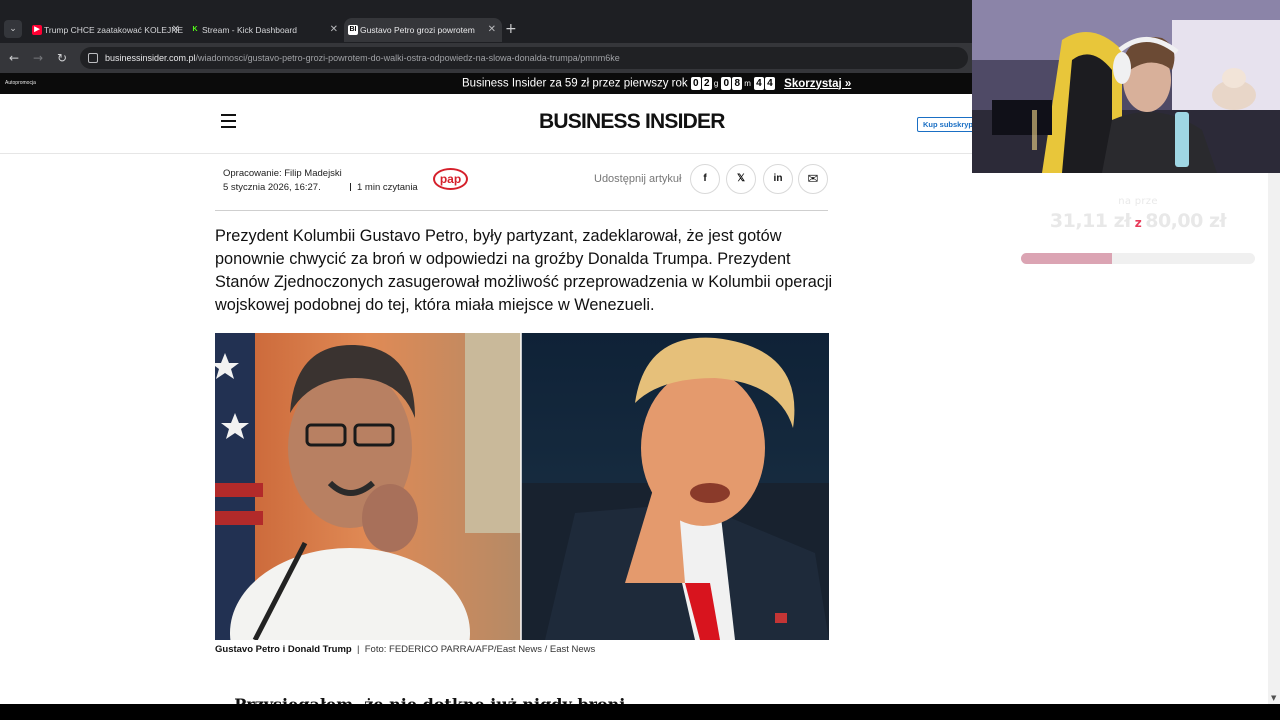 The width and height of the screenshot is (1280, 720). Describe the element at coordinates (195, 29) in the screenshot. I see `kick-icon: K` at that location.